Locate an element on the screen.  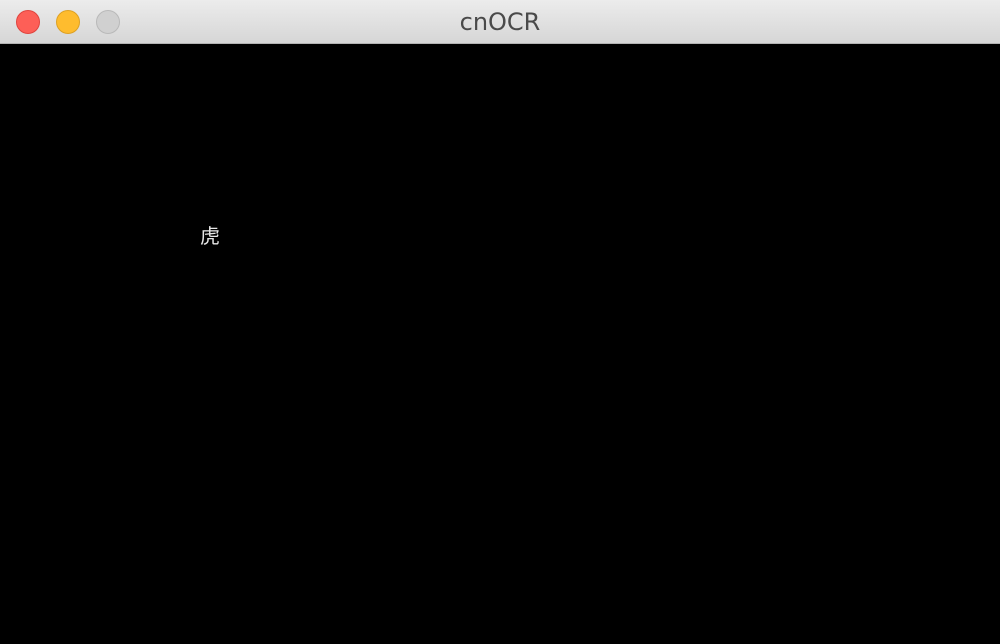
recognized-character: 虎 is located at coordinates (210, 236).